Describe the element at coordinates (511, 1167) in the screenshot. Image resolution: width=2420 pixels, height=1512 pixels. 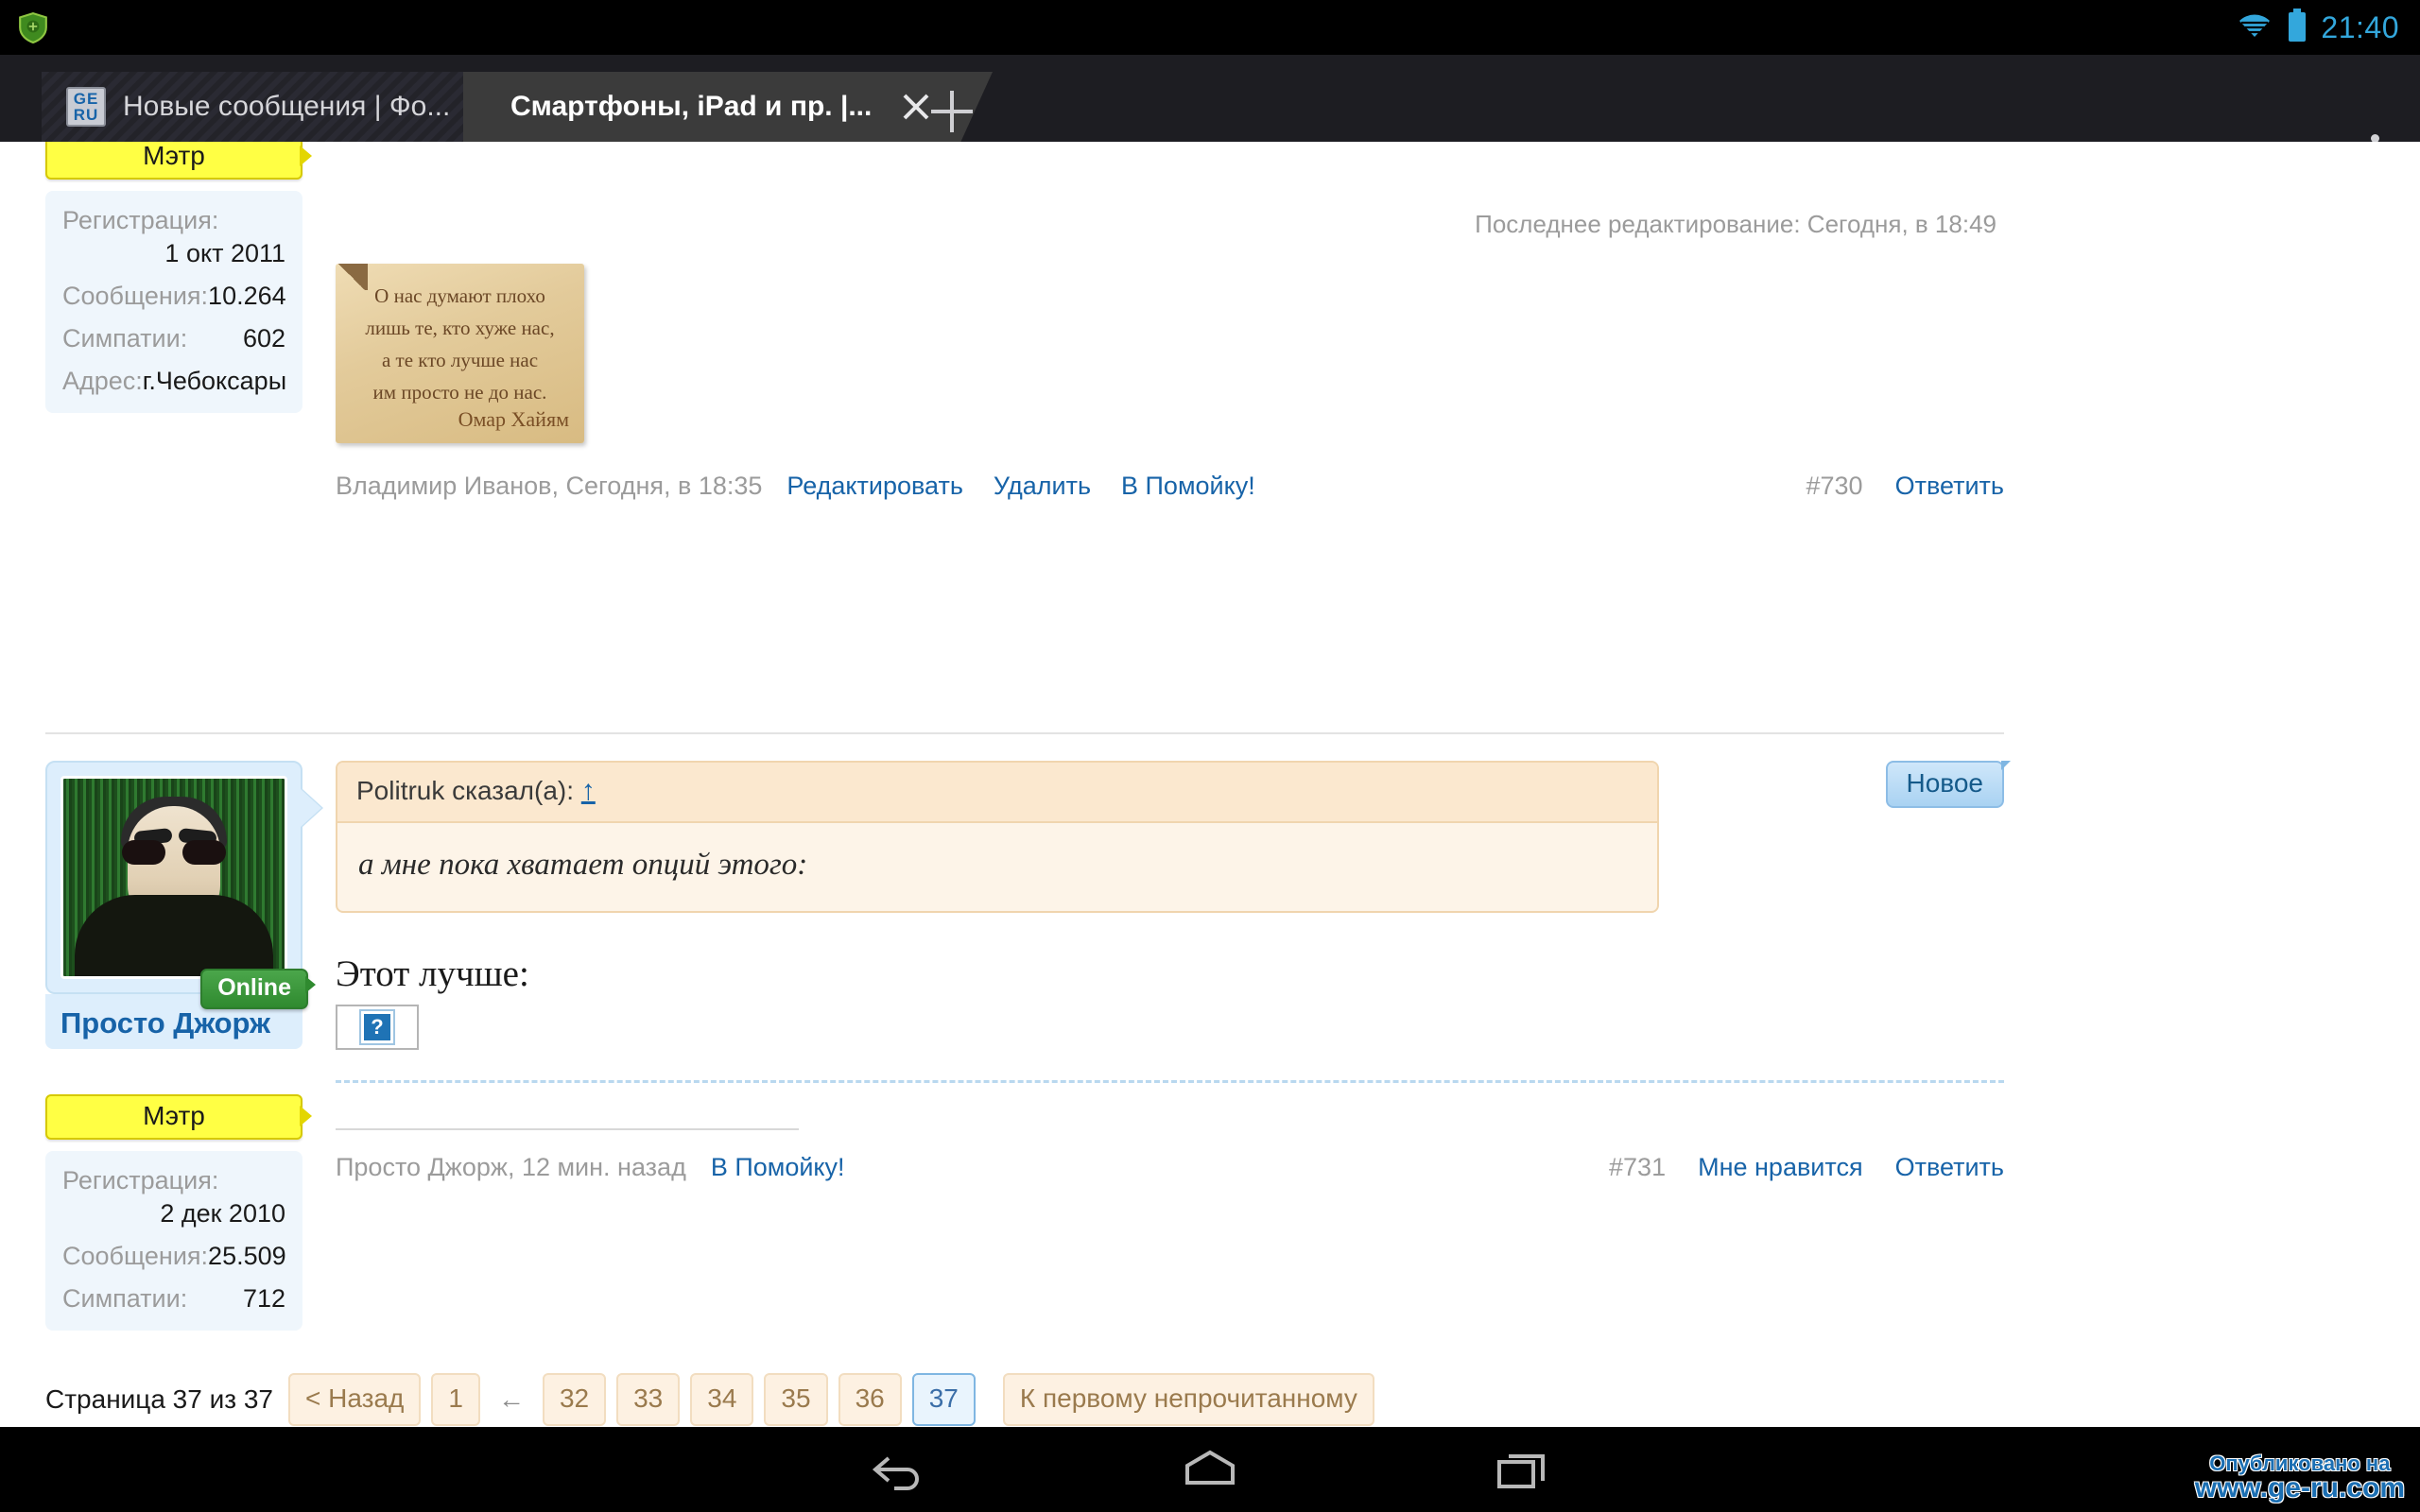
I see `post-author-line: Просто Джорж, 12 мин. назад` at that location.